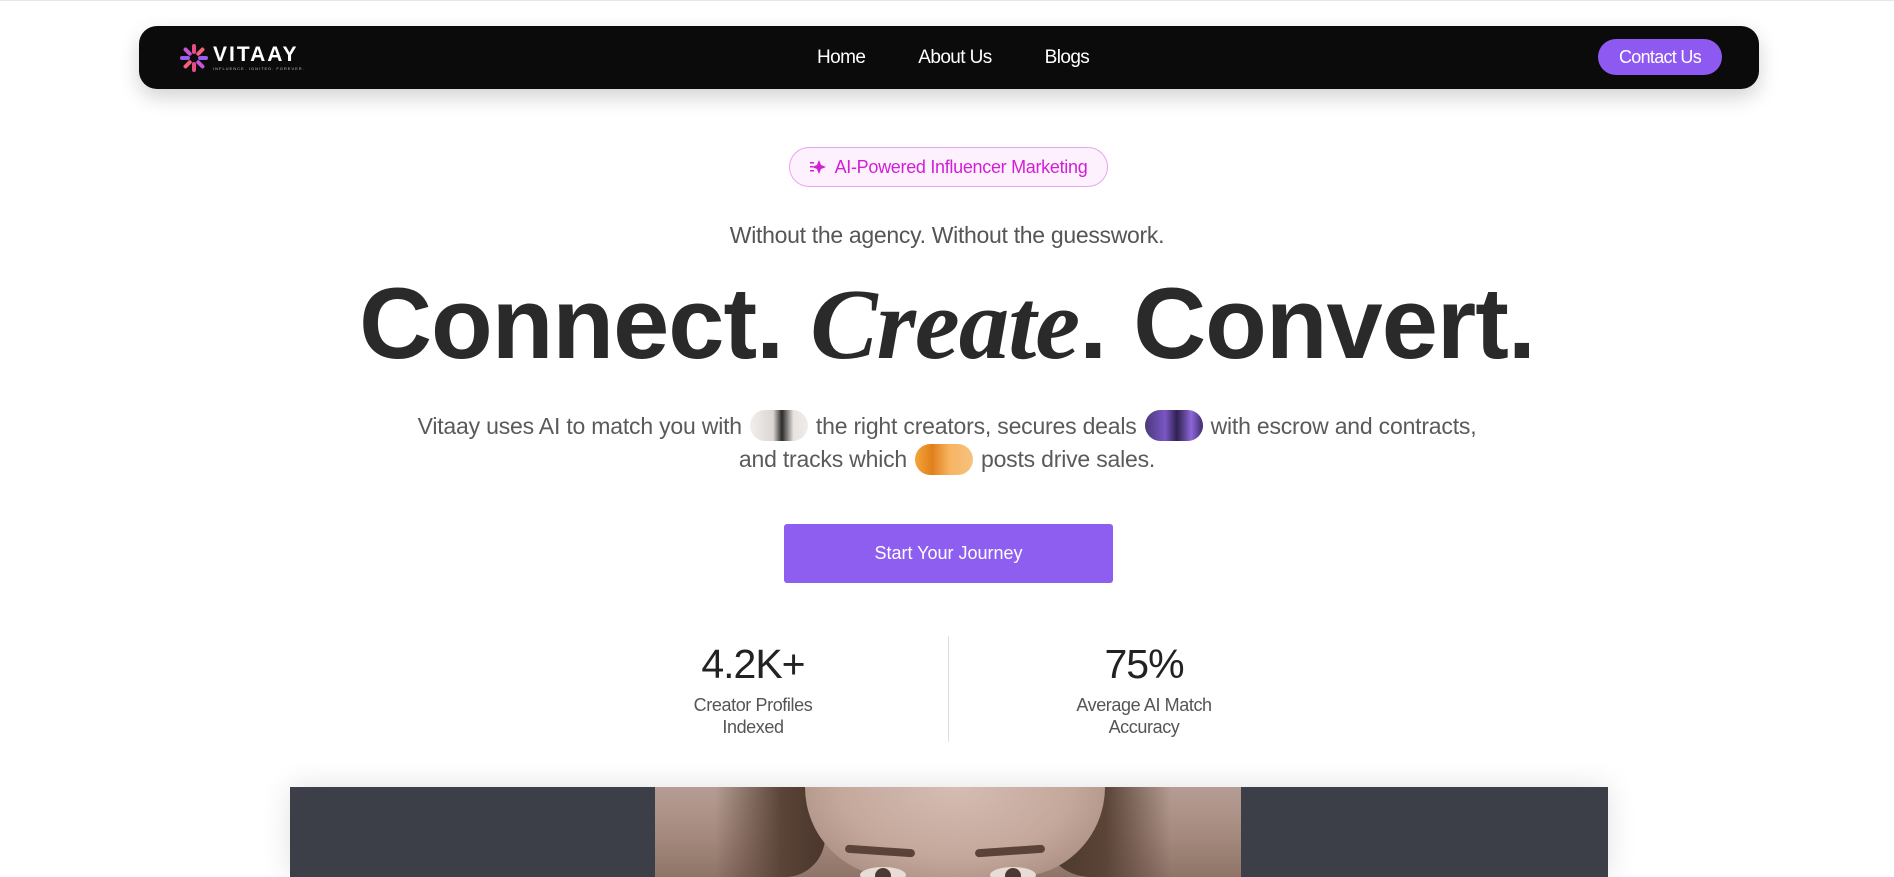  I want to click on portrait-eye-left, so click(883, 872).